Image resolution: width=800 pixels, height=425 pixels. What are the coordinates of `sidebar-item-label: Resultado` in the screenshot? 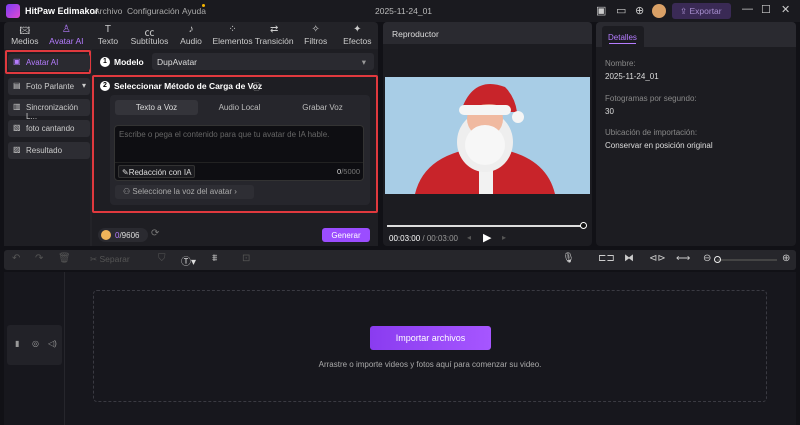 It's located at (44, 150).